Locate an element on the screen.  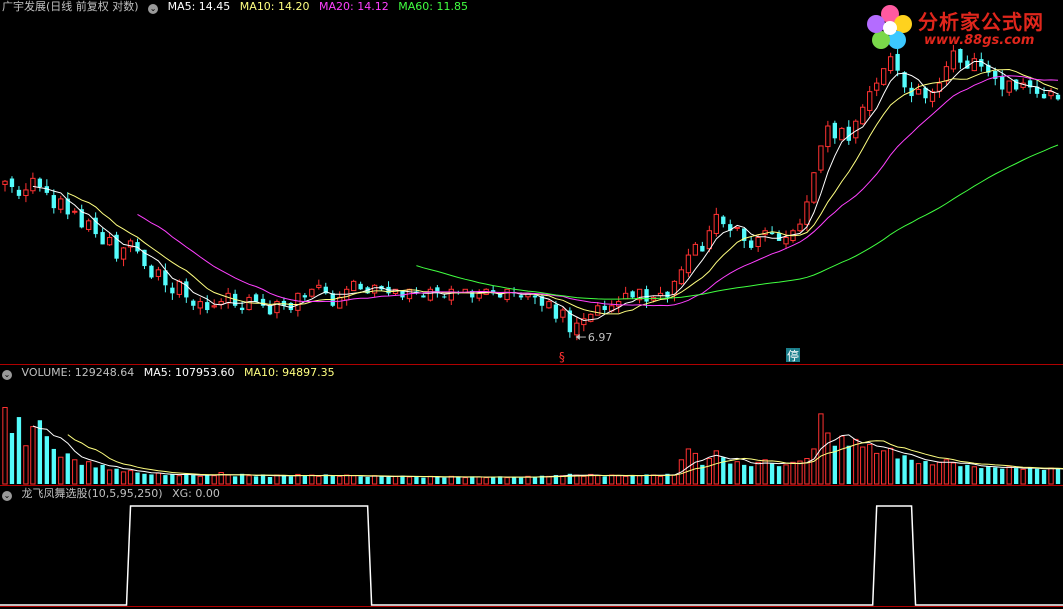
volume-title: VOLUME: 129248.64 is located at coordinates (78, 372).